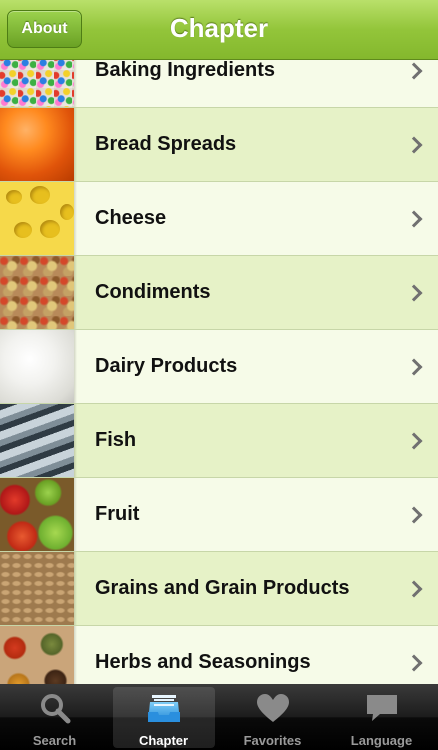  I want to click on speech-bubble-icon, so click(381, 708).